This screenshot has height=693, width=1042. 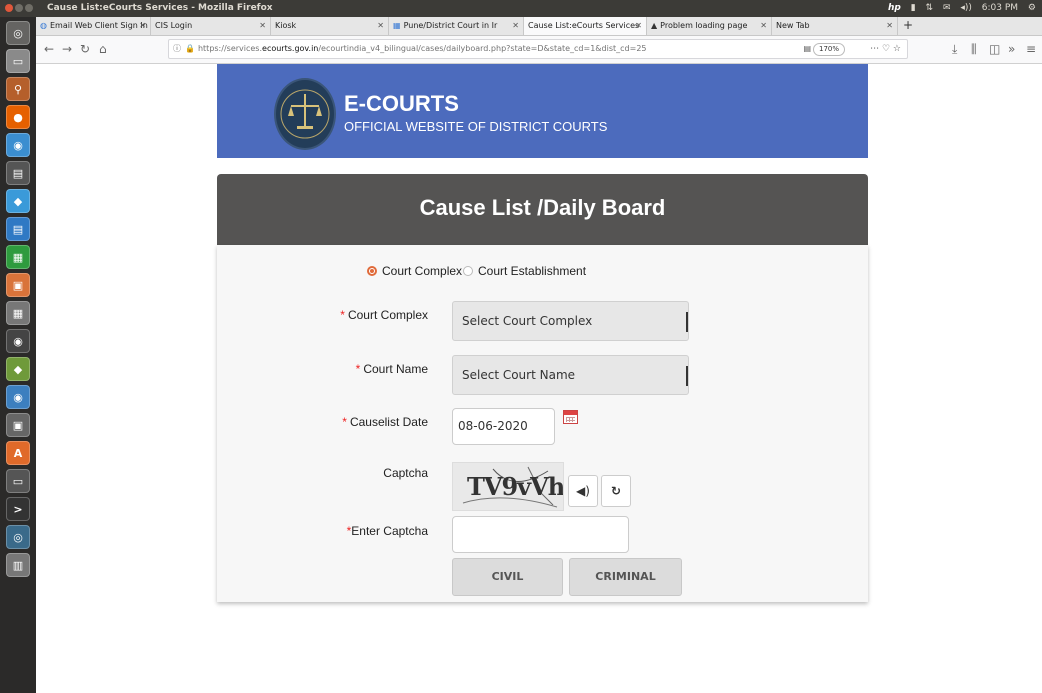 What do you see at coordinates (392, 369) in the screenshot?
I see `court-name-label: * Court Name` at bounding box center [392, 369].